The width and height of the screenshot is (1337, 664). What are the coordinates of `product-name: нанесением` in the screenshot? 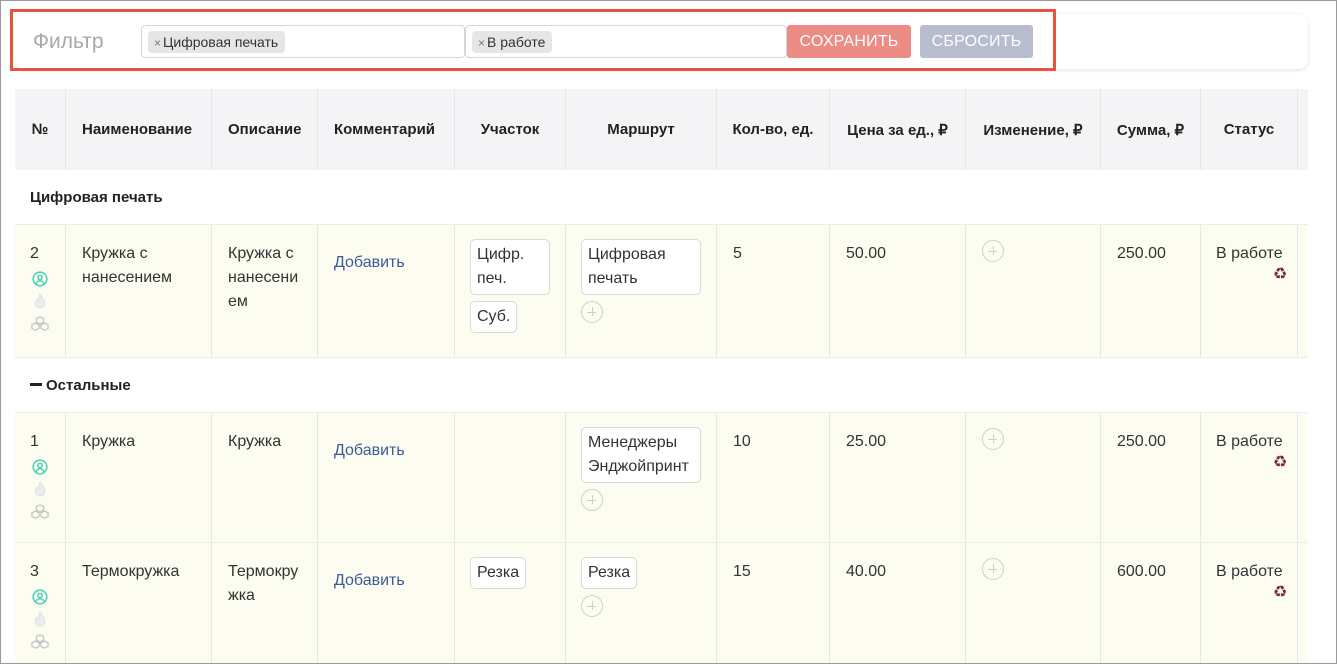 It's located at (127, 277).